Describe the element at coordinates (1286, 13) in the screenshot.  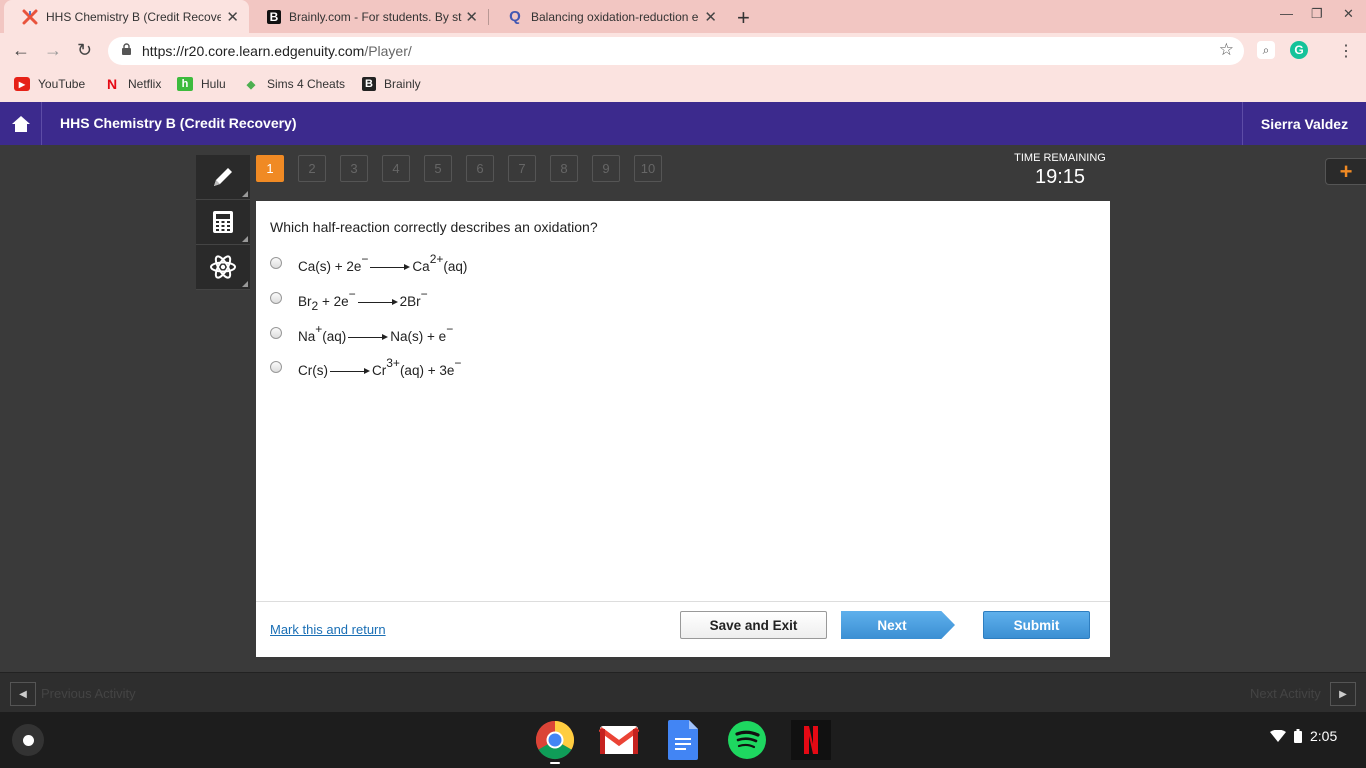
I see `minimize-icon: —` at that location.